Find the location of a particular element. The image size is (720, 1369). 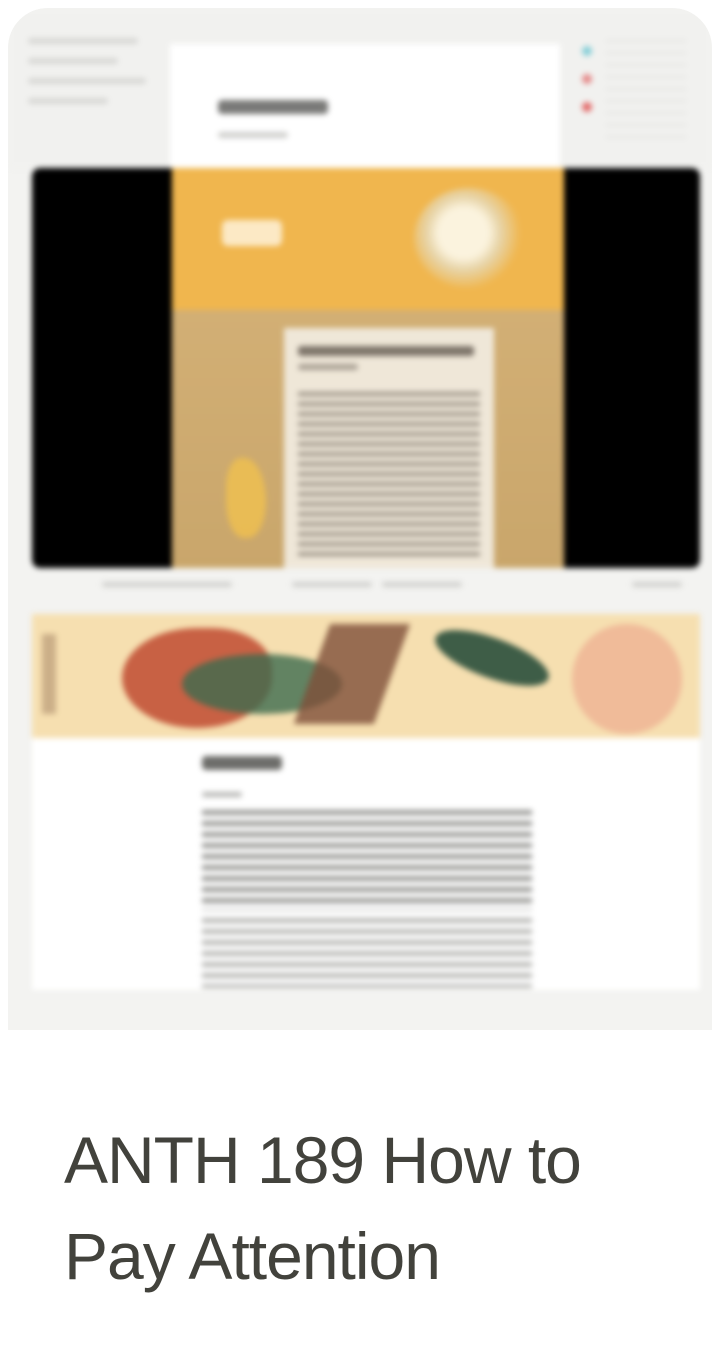

preview-painting-banner is located at coordinates (366, 676).